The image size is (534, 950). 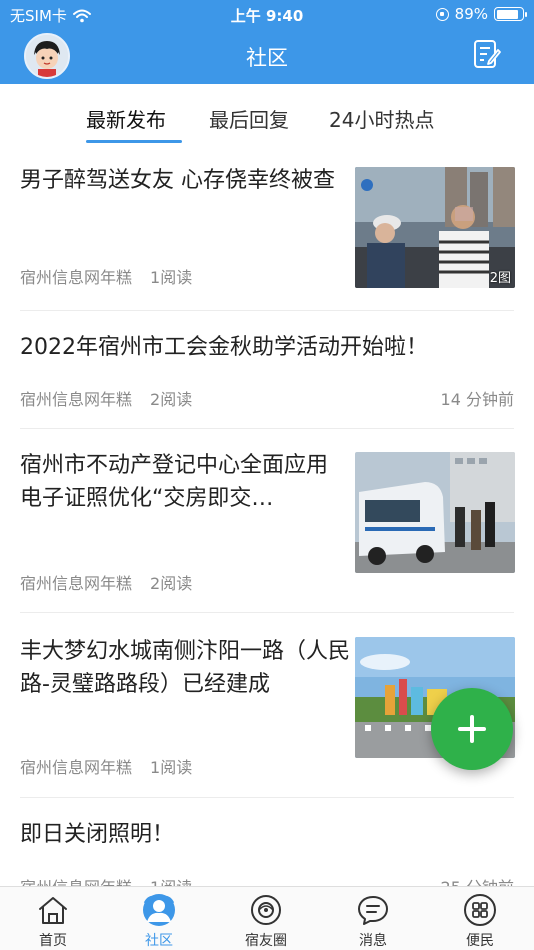 What do you see at coordinates (126, 118) in the screenshot?
I see `tab-latest: 最新发布` at bounding box center [126, 118].